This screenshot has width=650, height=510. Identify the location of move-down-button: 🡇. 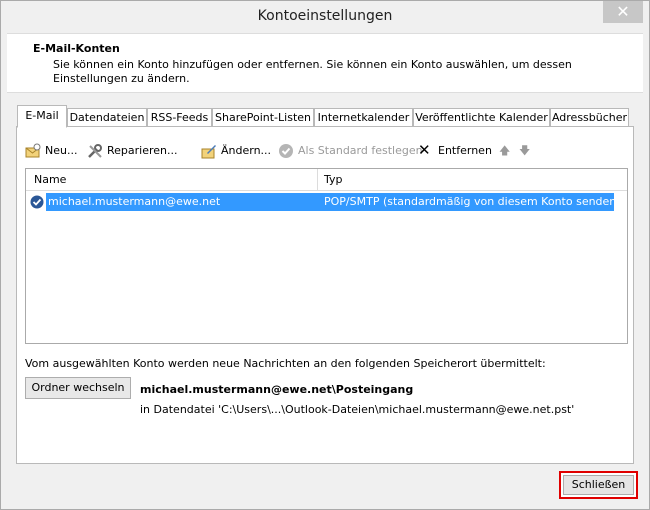
(527, 151).